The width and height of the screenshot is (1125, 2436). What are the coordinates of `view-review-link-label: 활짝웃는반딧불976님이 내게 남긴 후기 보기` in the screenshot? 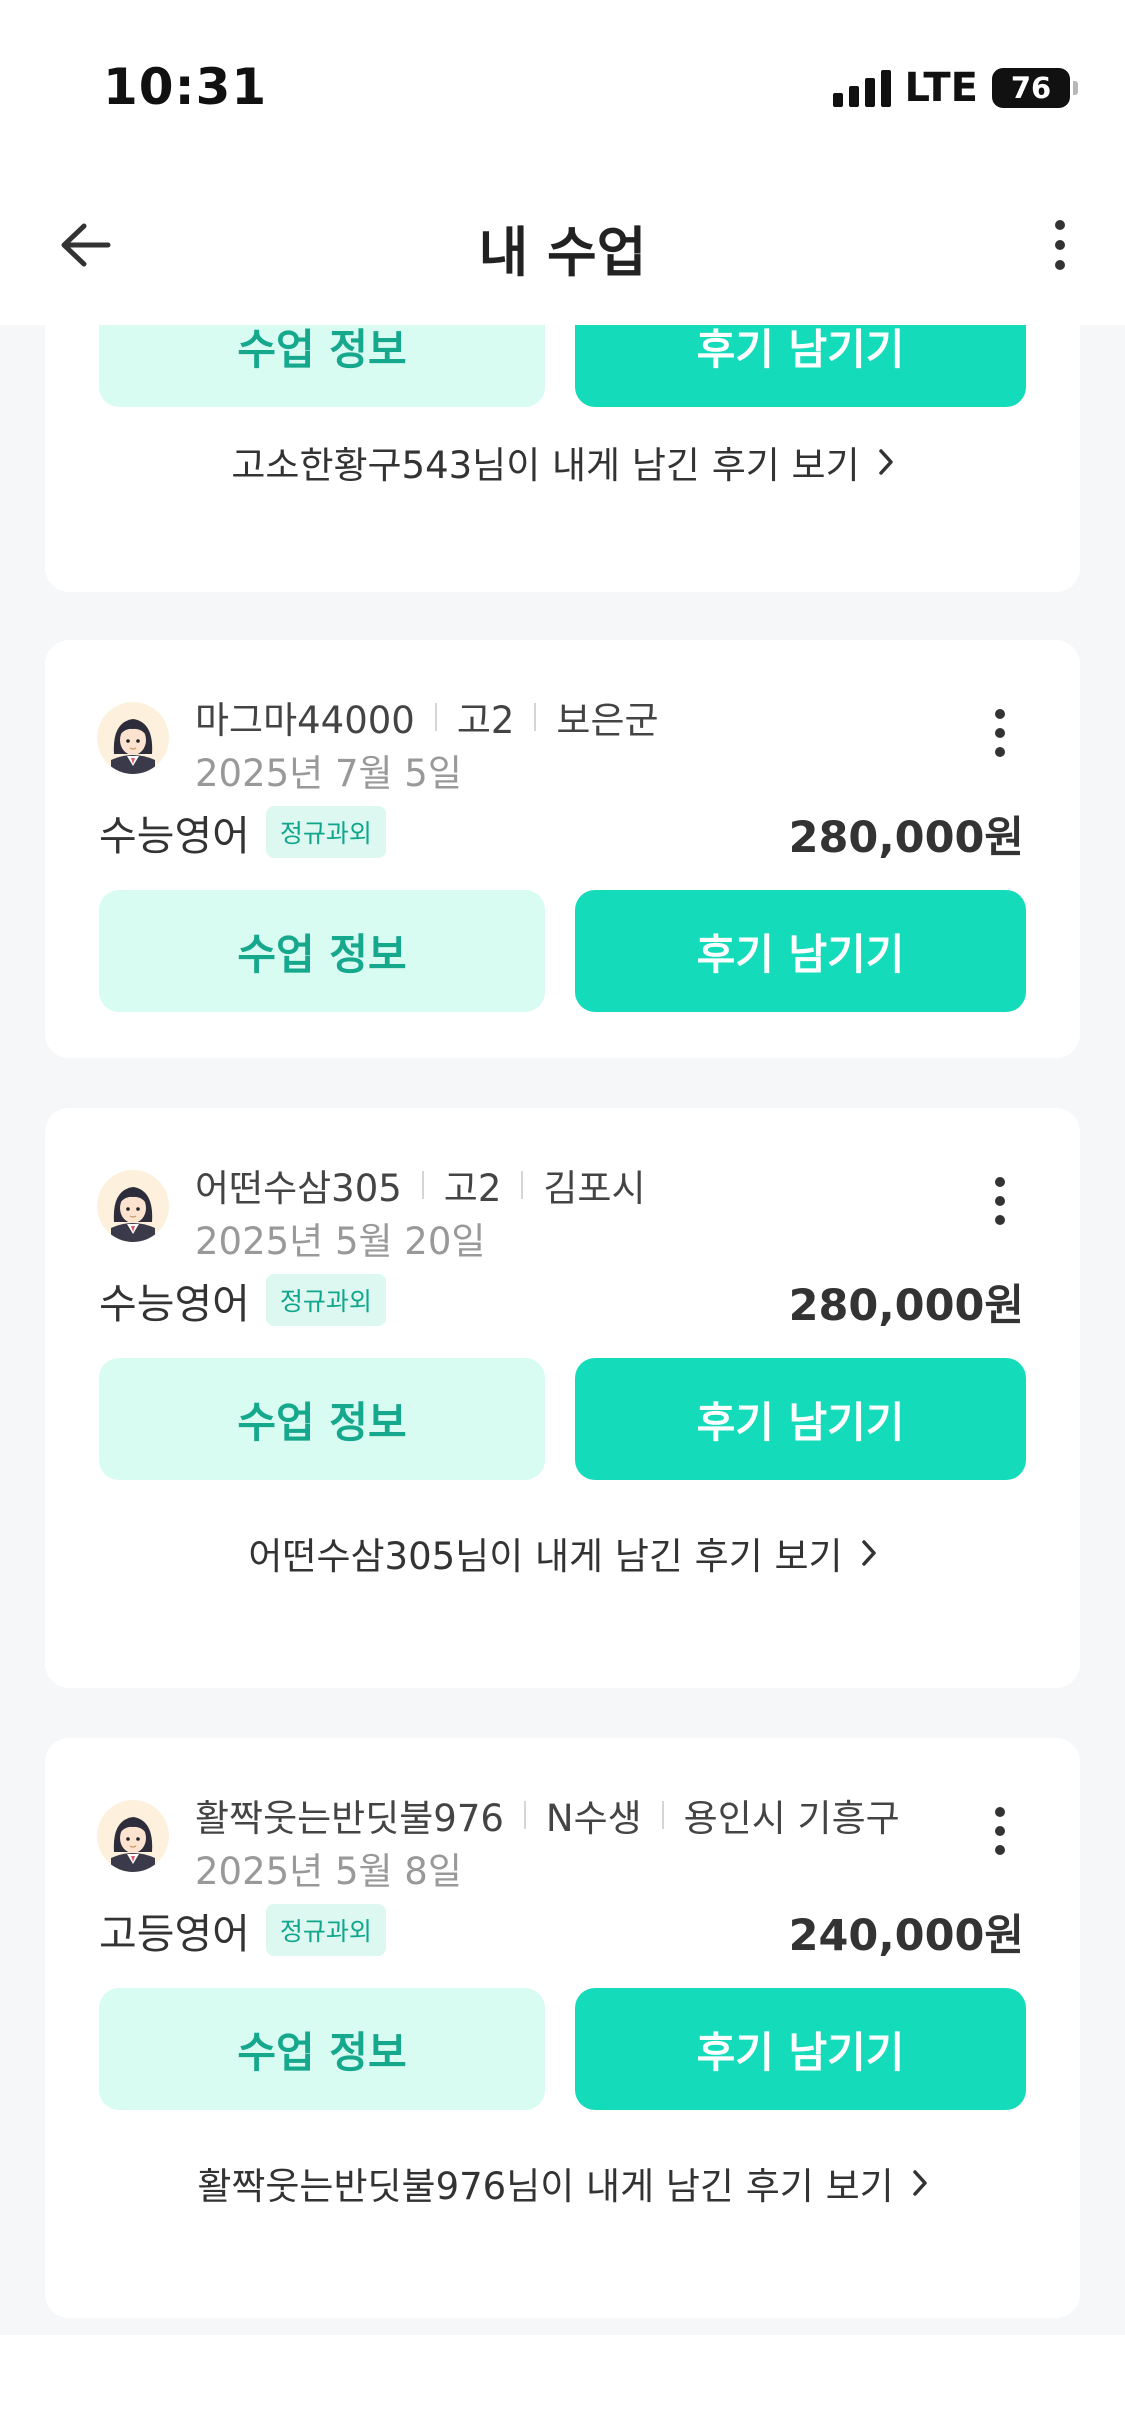 It's located at (545, 2186).